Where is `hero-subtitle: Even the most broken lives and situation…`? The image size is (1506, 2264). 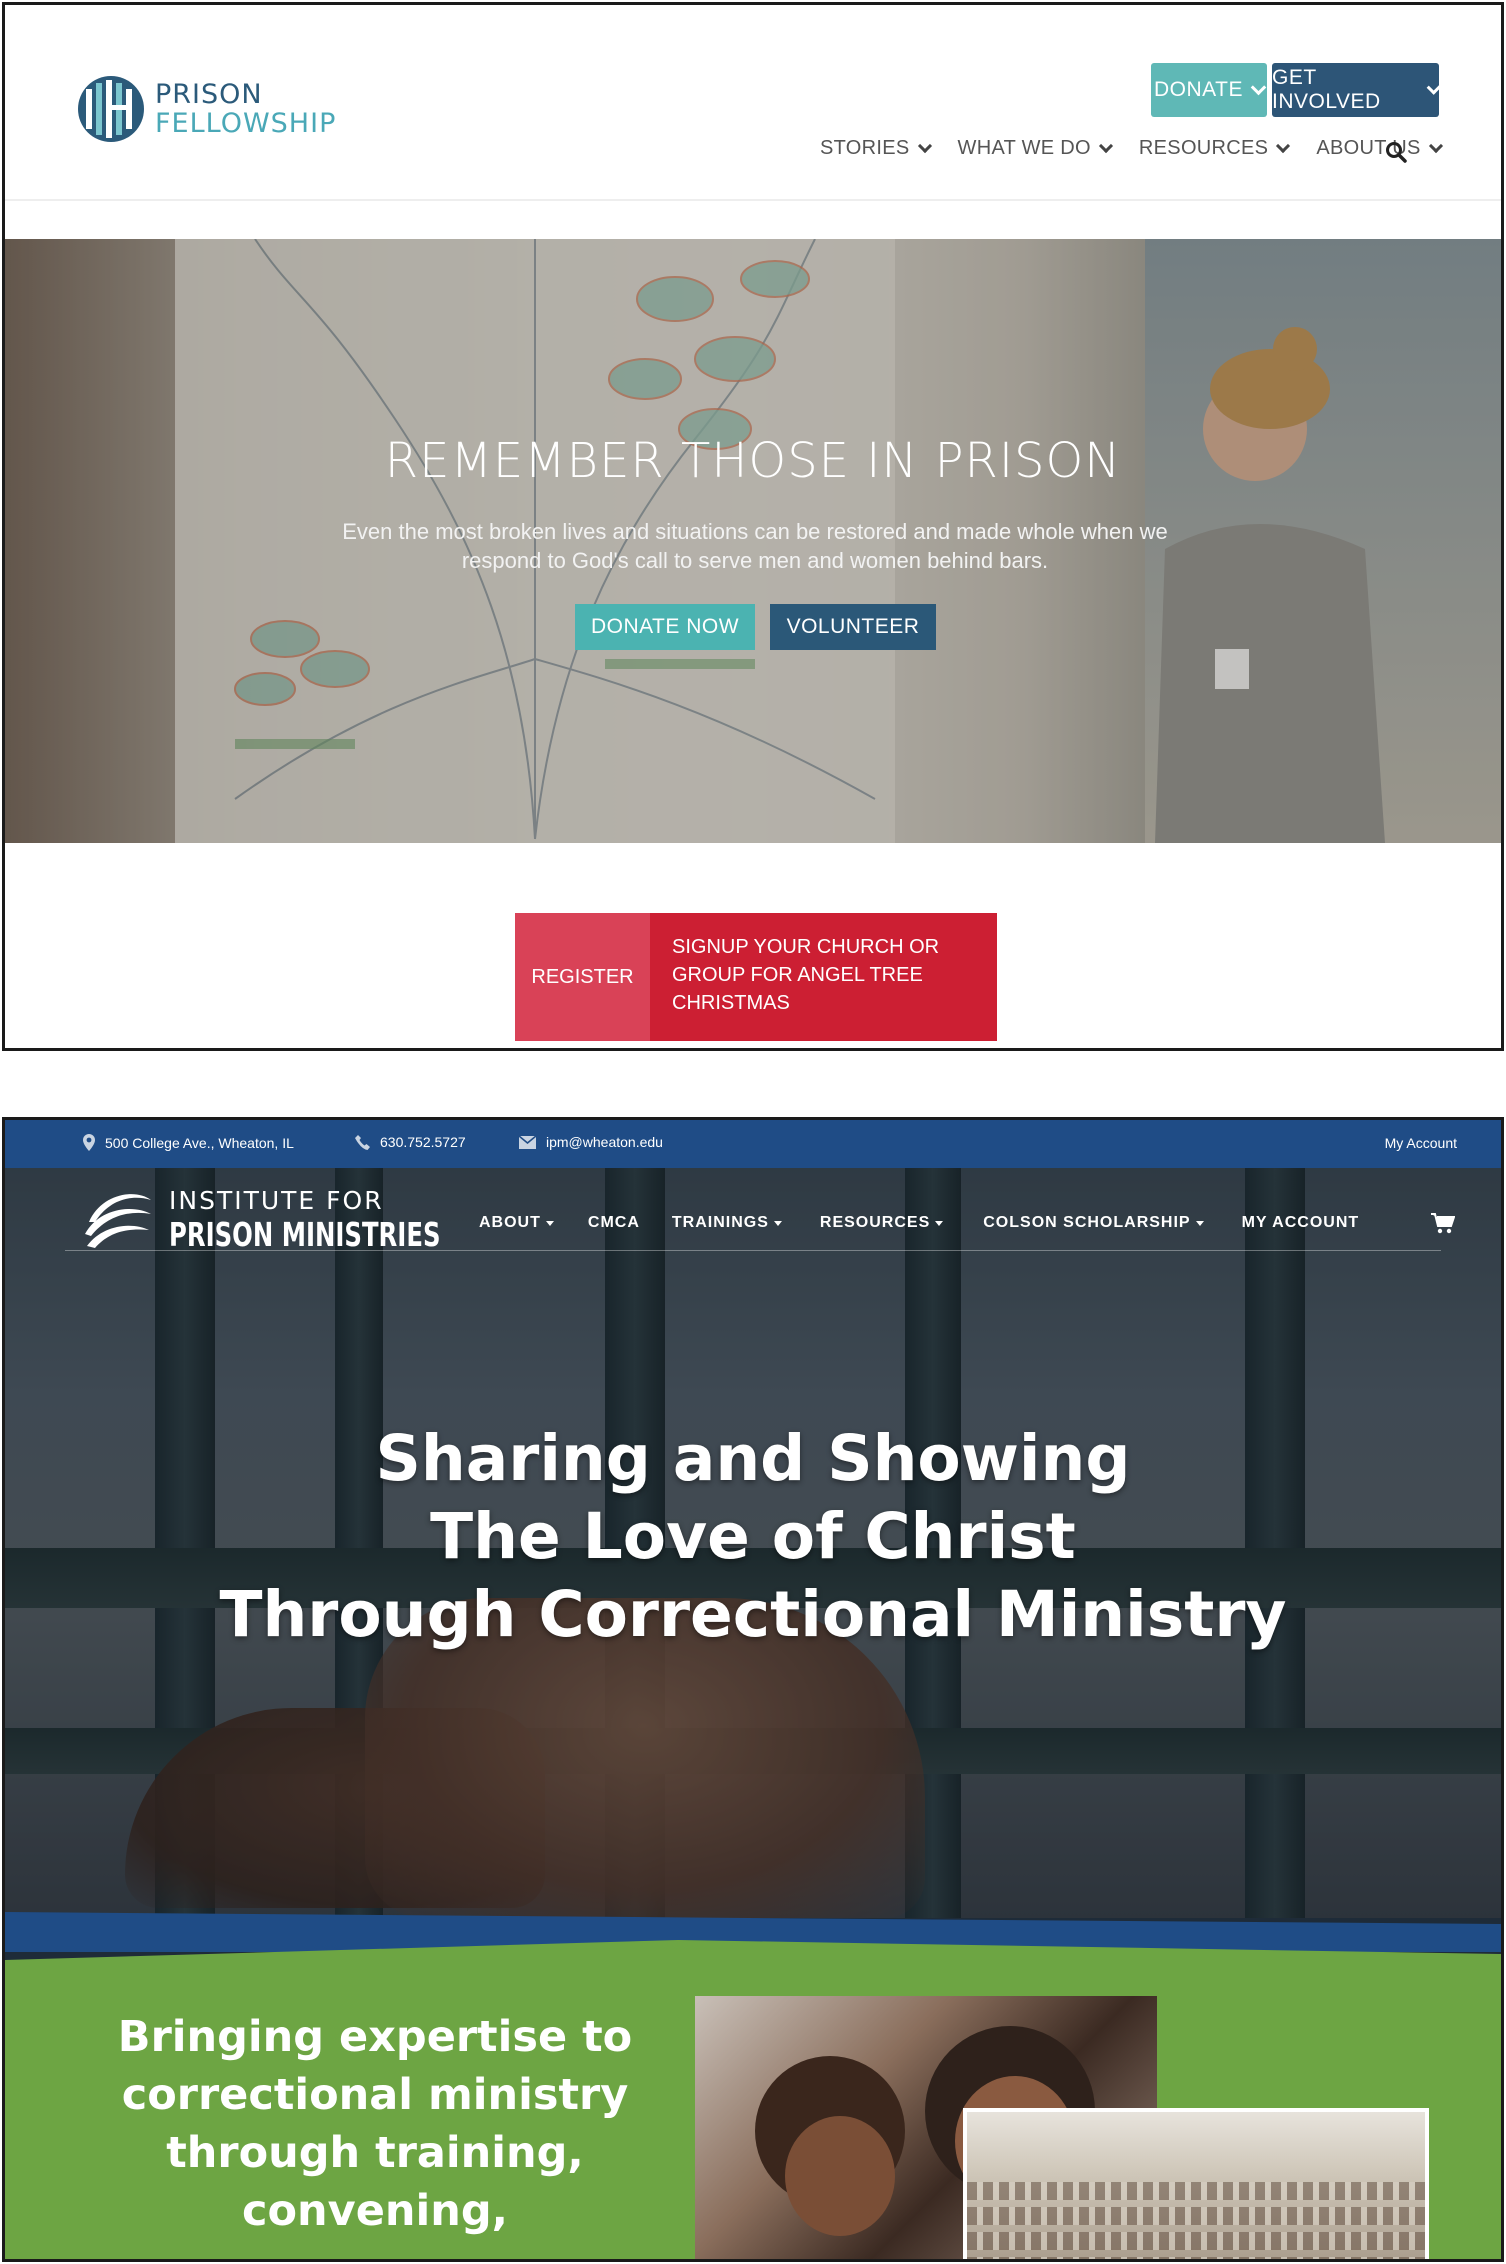 hero-subtitle: Even the most broken lives and situation… is located at coordinates (755, 546).